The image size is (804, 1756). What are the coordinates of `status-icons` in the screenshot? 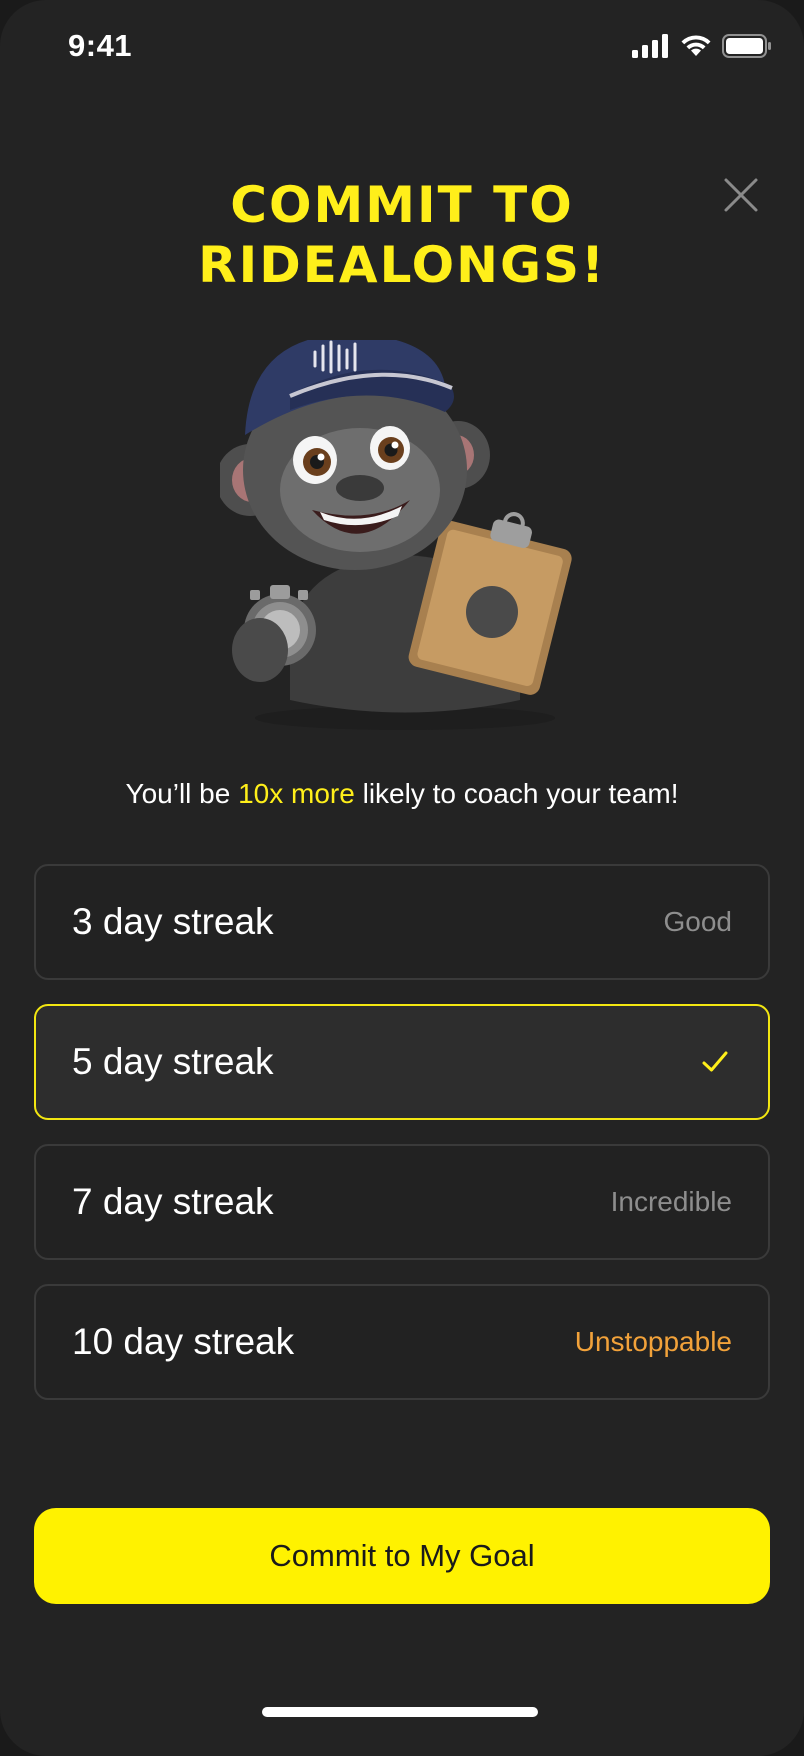 It's located at (702, 46).